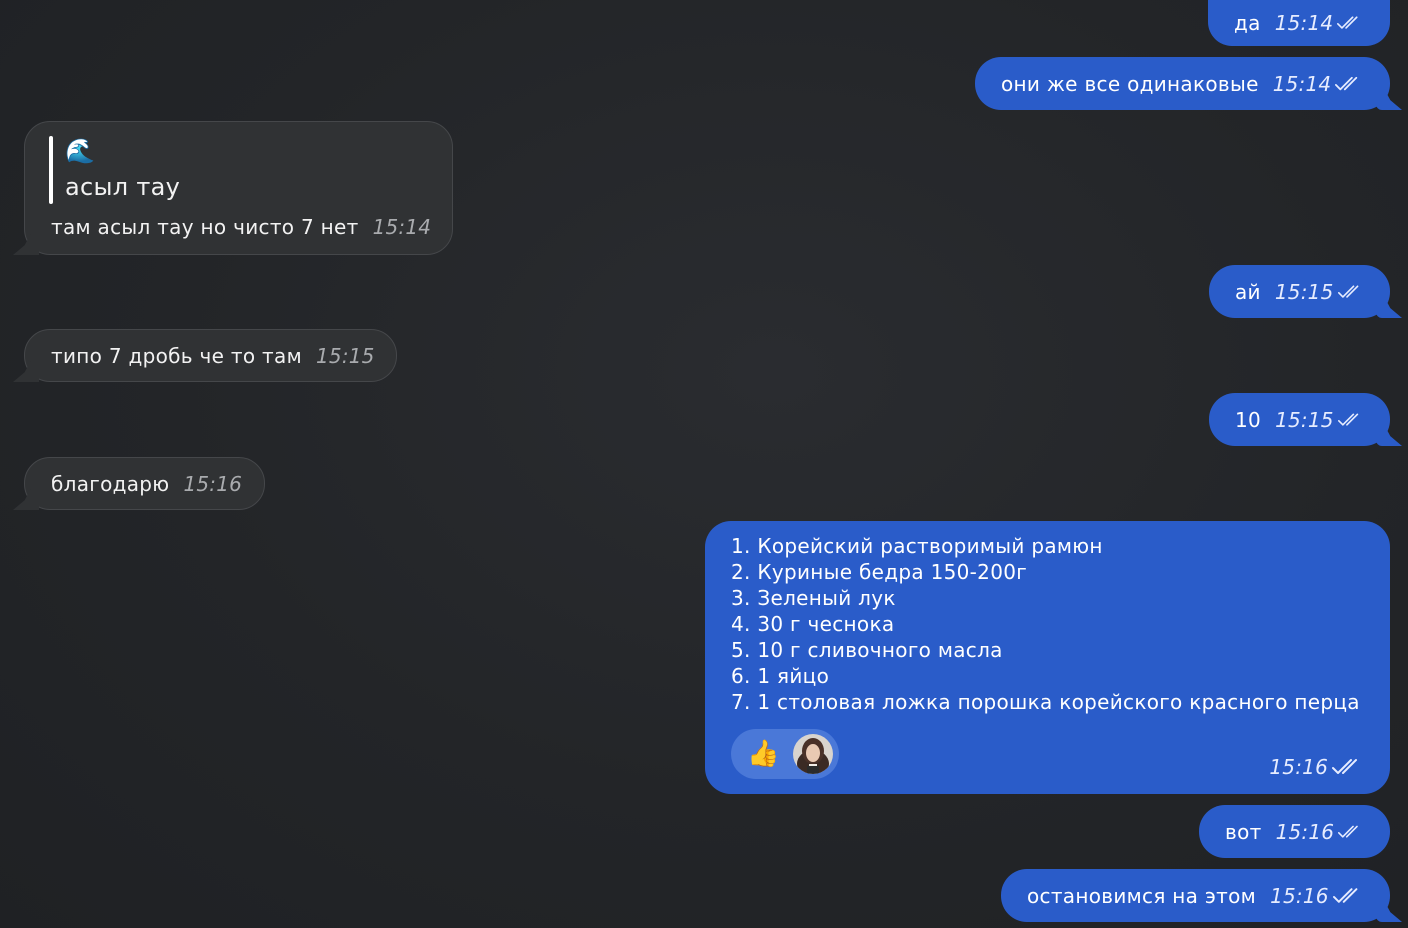 The image size is (1408, 928). I want to click on reaction-pill: 👍, so click(785, 754).